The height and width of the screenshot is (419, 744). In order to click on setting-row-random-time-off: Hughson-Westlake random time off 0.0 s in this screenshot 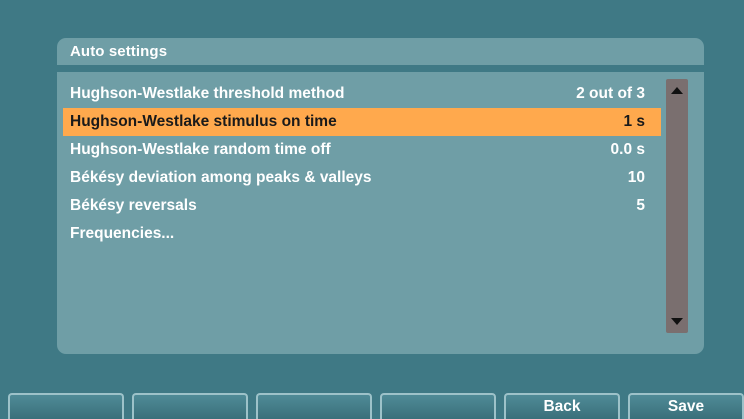, I will do `click(362, 150)`.